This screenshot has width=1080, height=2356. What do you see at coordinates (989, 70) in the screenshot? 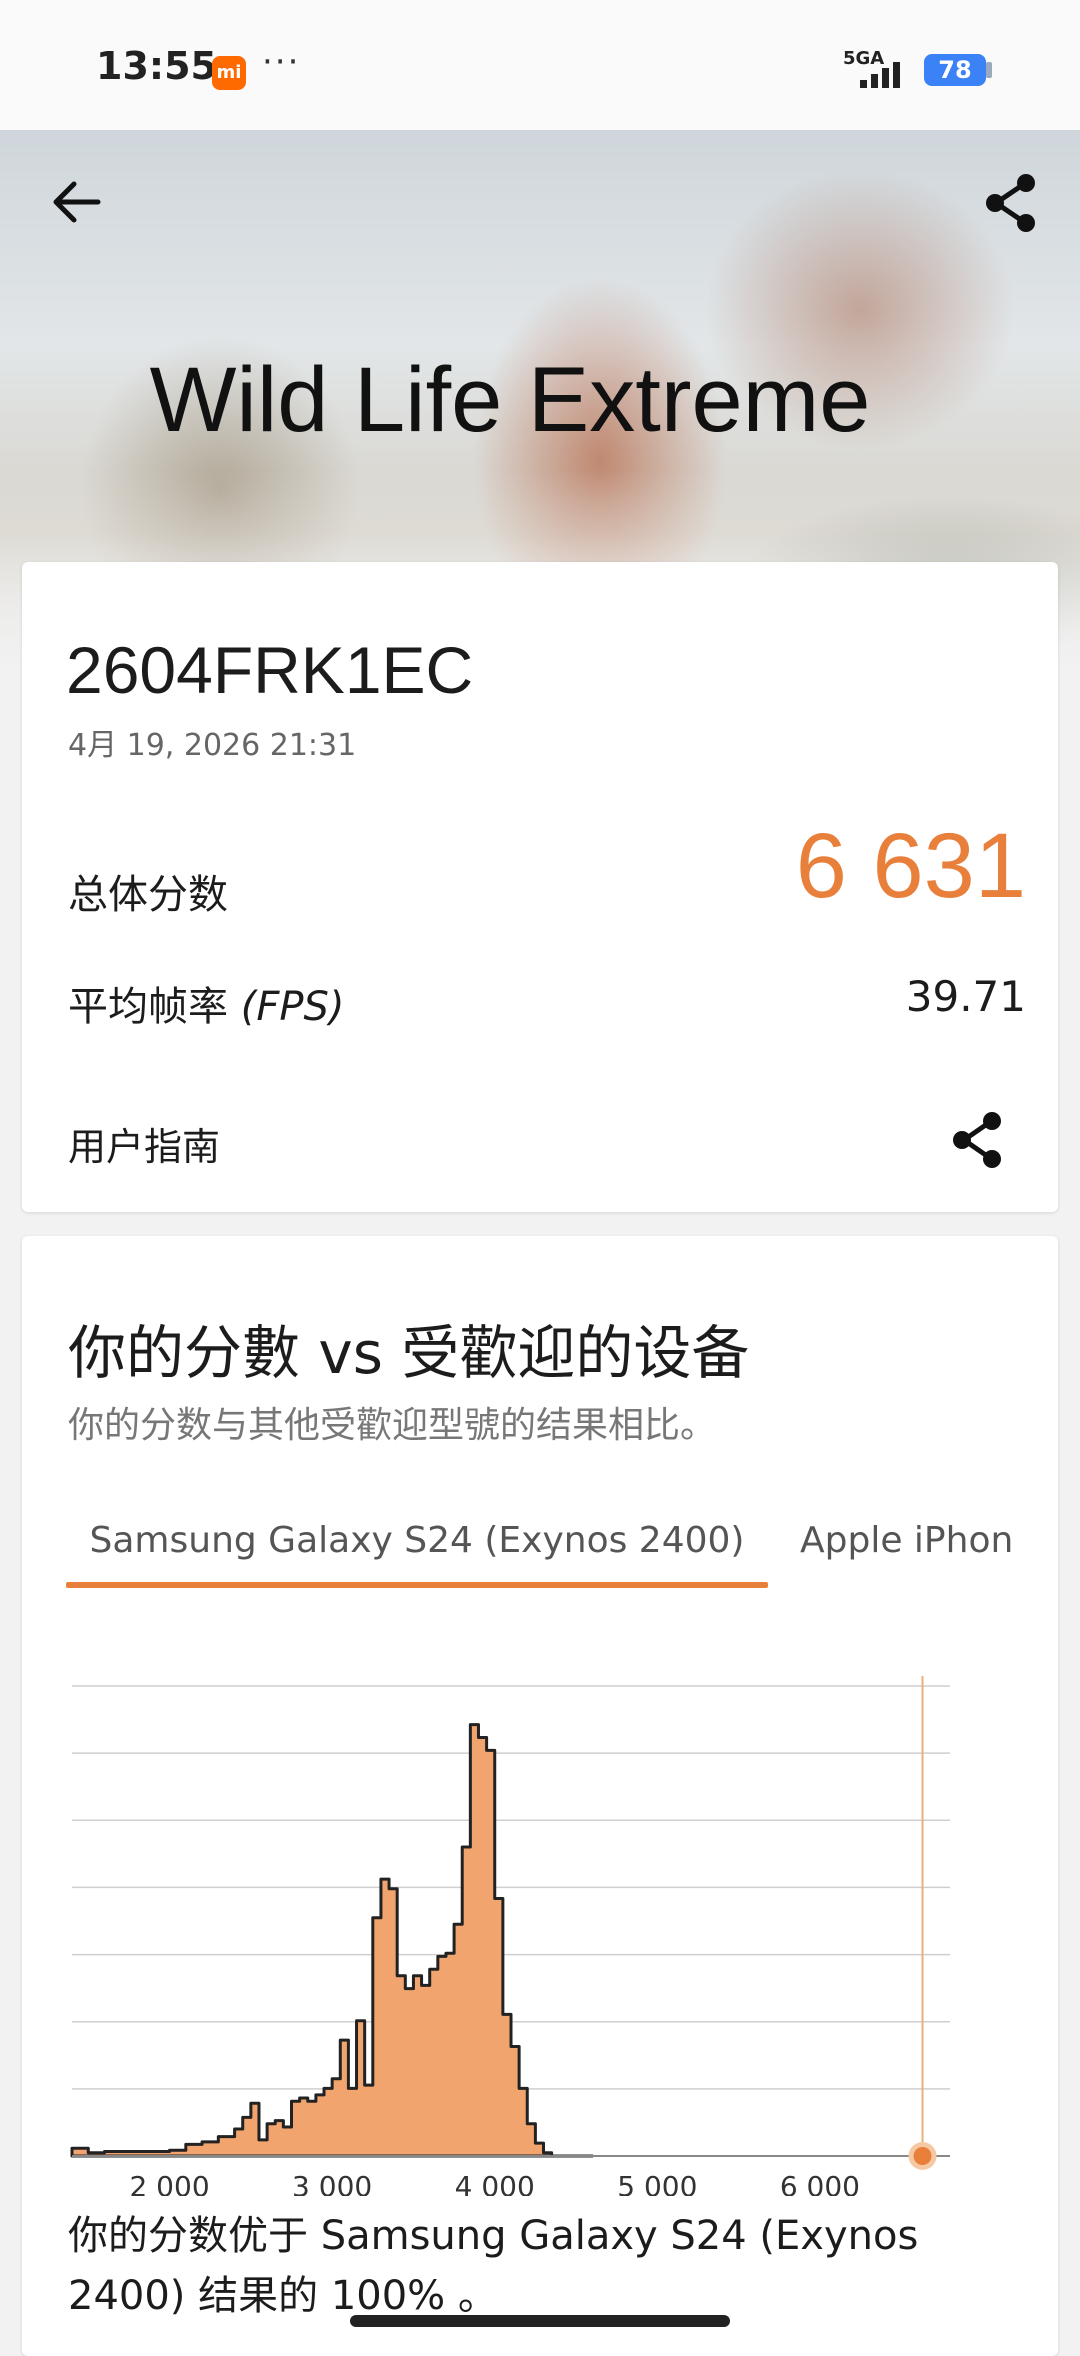
I see `battery-icon` at bounding box center [989, 70].